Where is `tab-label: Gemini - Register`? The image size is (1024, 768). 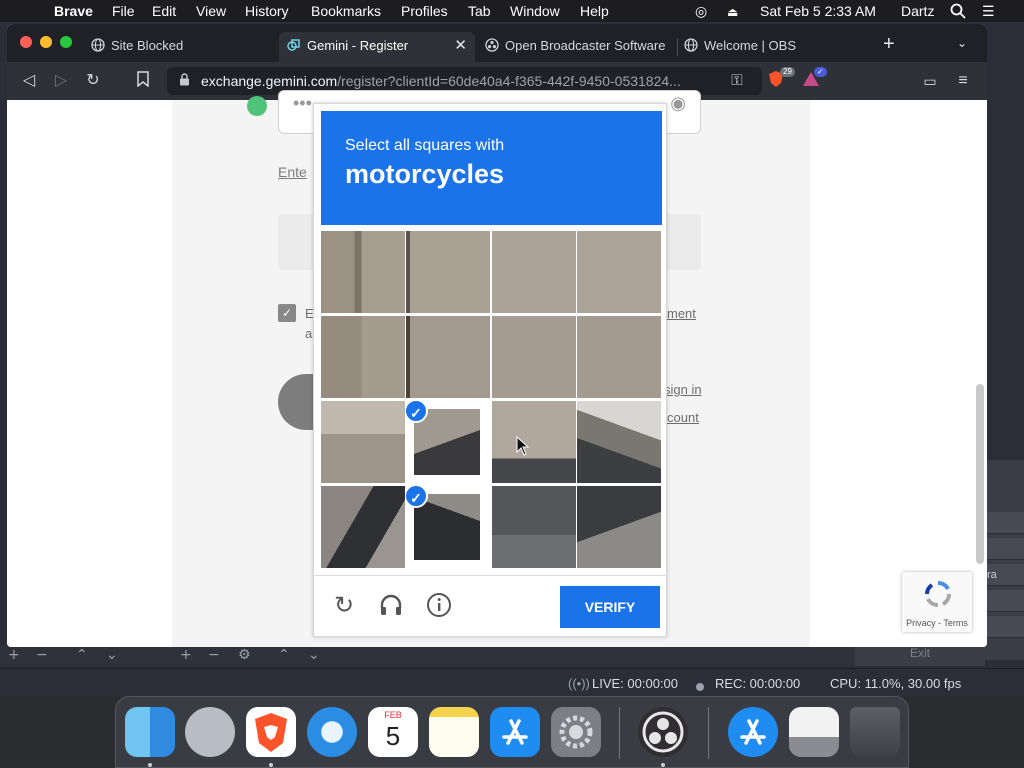
tab-label: Gemini - Register is located at coordinates (358, 45).